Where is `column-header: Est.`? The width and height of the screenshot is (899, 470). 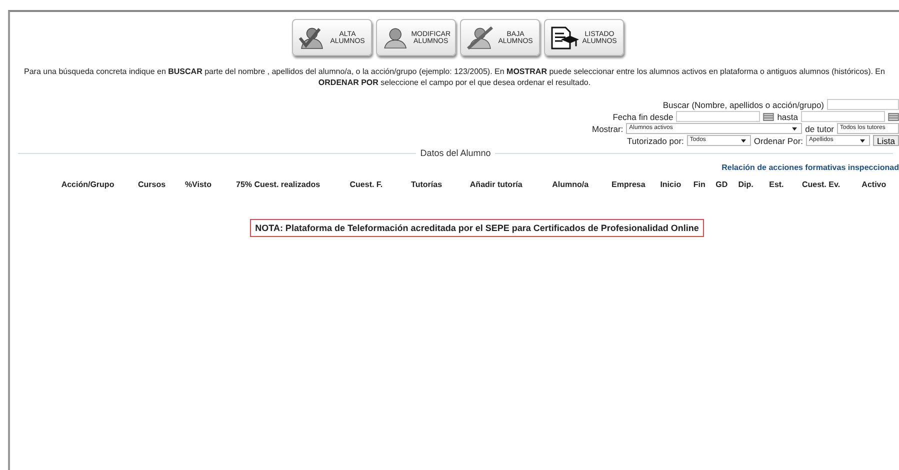 column-header: Est. is located at coordinates (776, 184).